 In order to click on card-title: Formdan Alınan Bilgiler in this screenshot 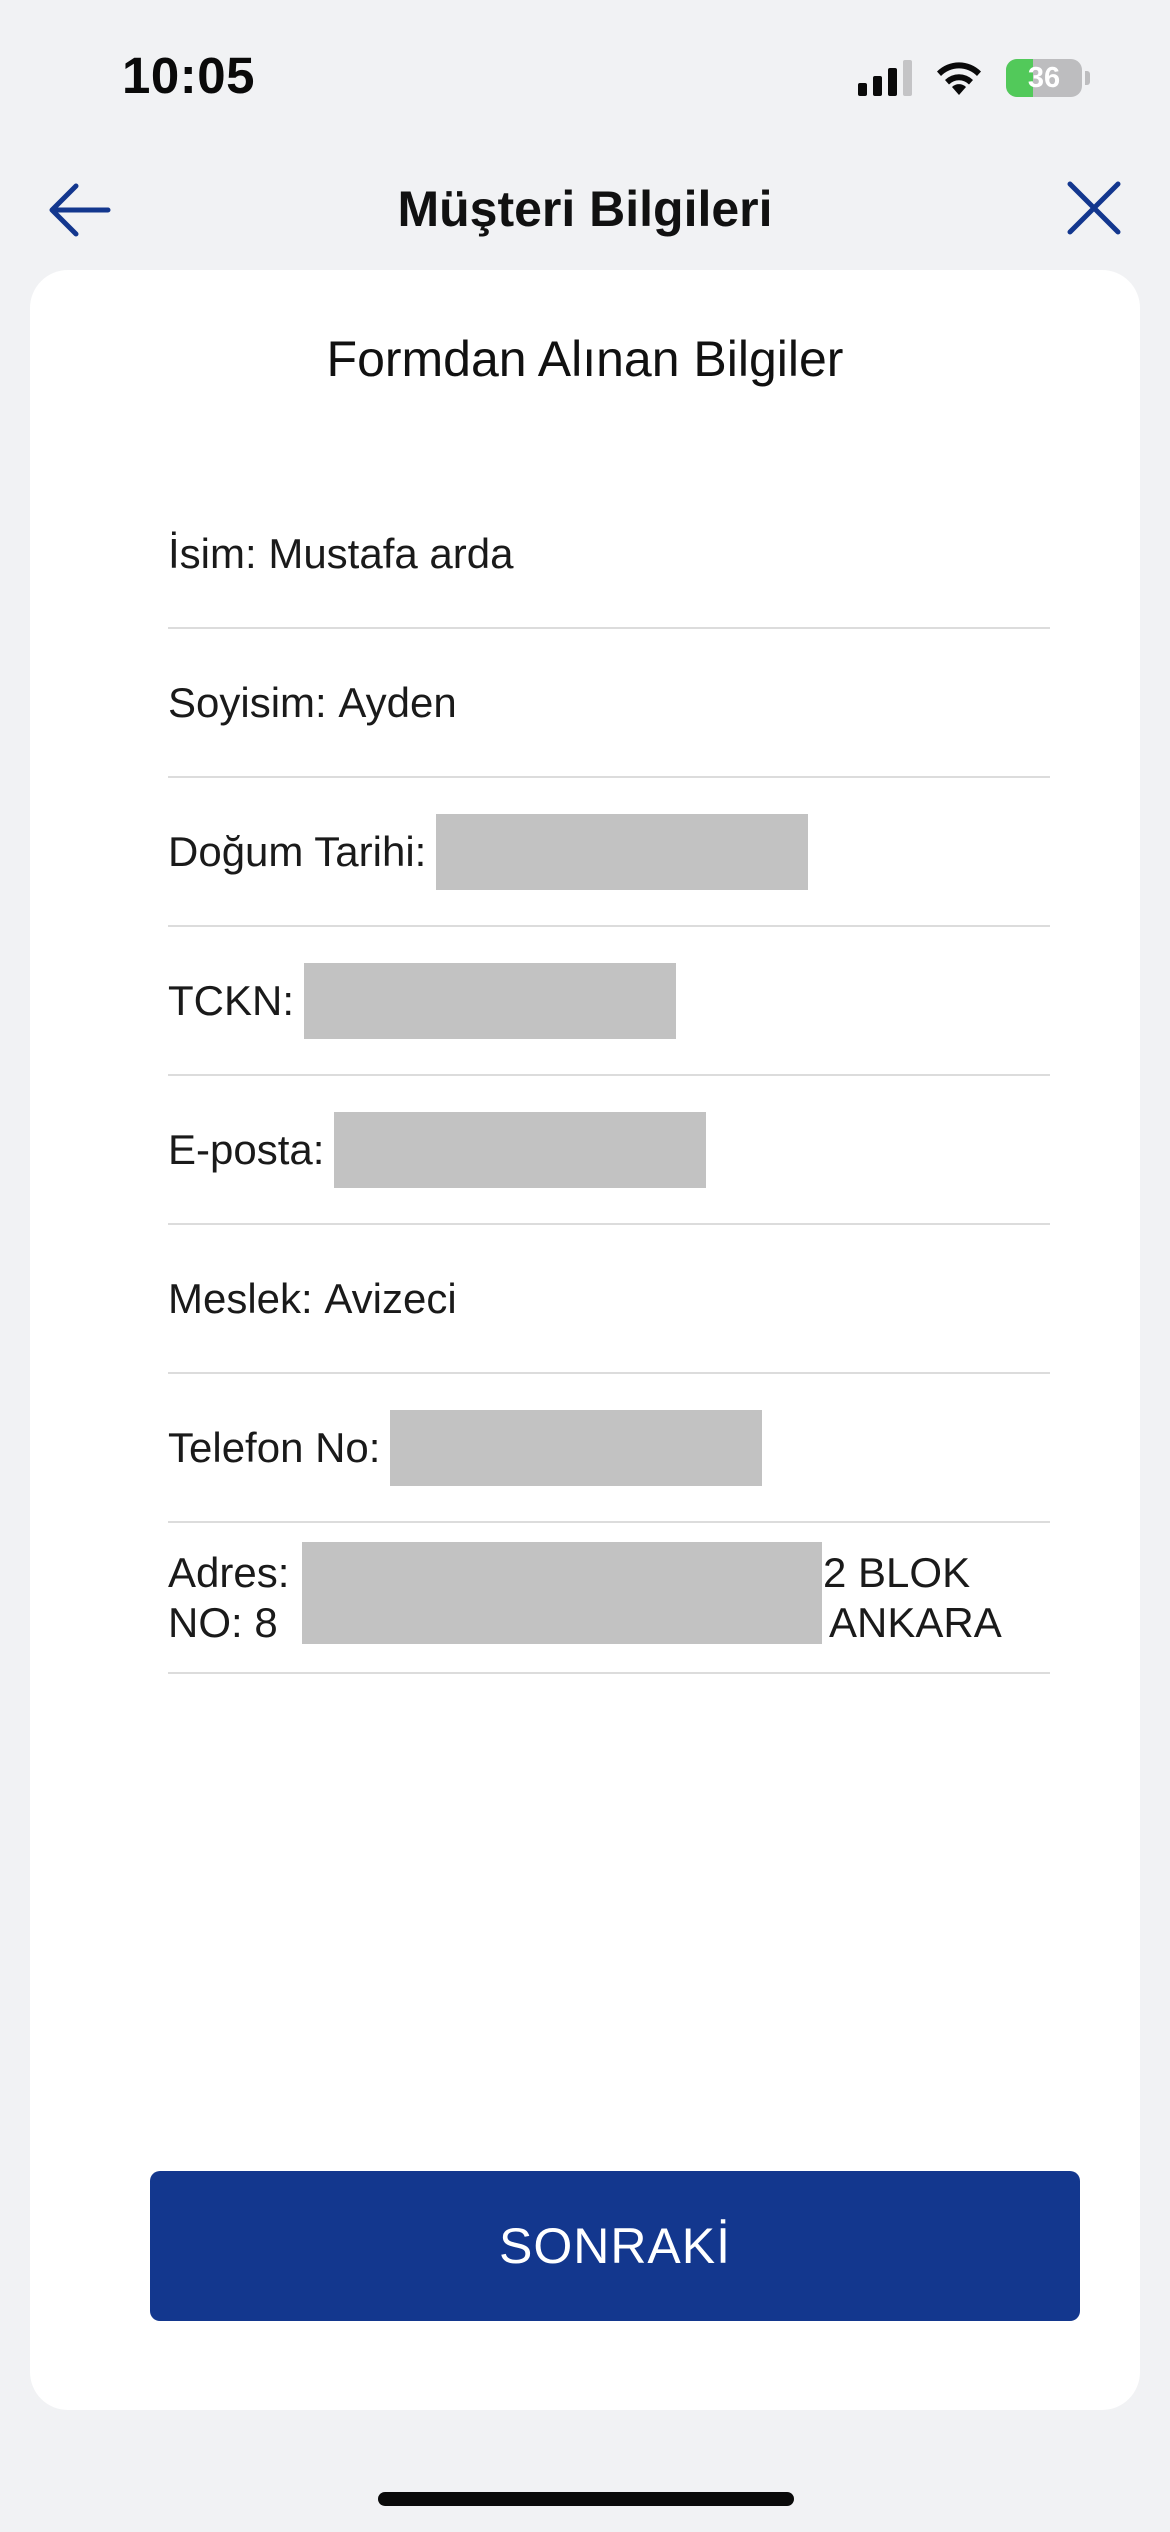, I will do `click(585, 359)`.